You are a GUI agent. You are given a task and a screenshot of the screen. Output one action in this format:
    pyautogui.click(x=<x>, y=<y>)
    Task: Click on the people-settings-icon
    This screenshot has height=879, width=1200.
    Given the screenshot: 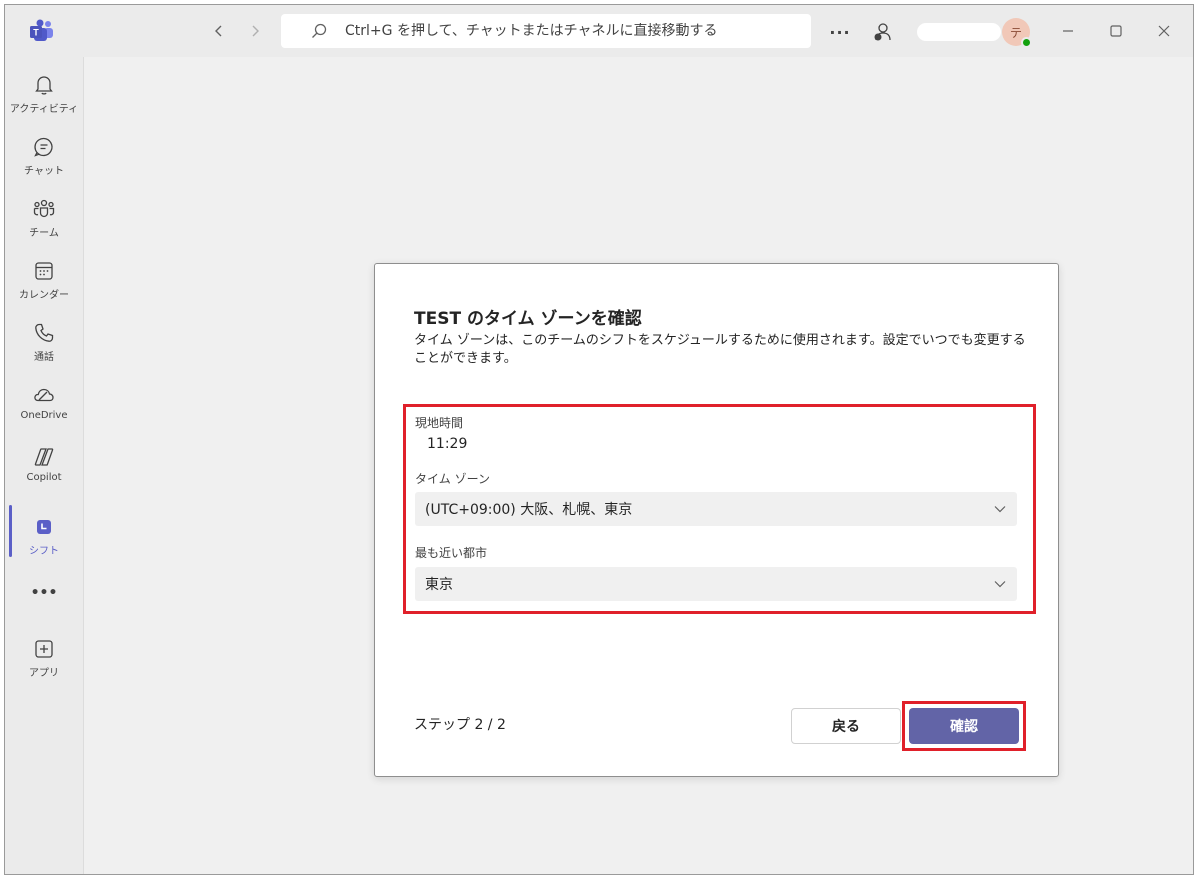 What is the action you would take?
    pyautogui.click(x=882, y=32)
    